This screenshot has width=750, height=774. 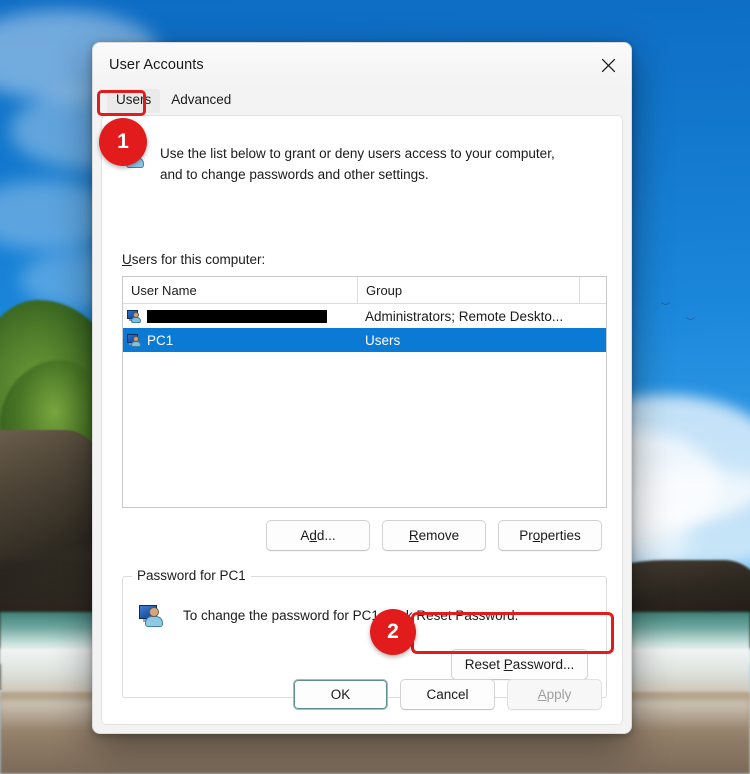 I want to click on password-group-title: Password for PC1, so click(x=191, y=575).